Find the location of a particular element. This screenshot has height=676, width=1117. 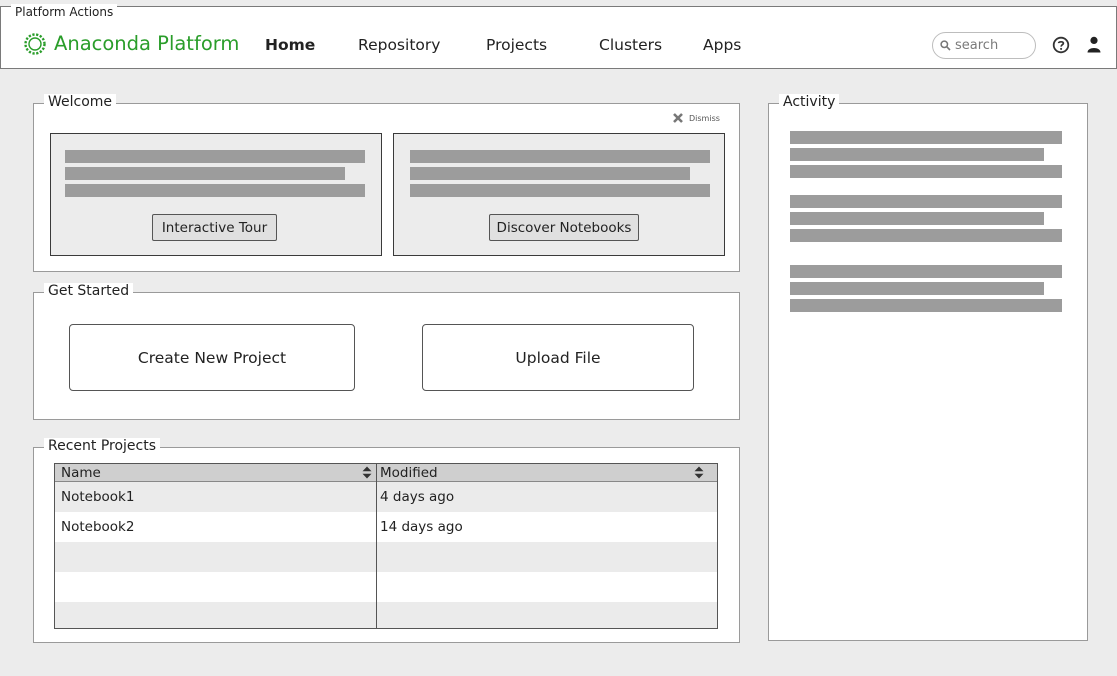

cell-modified: 14 days ago is located at coordinates (421, 527).